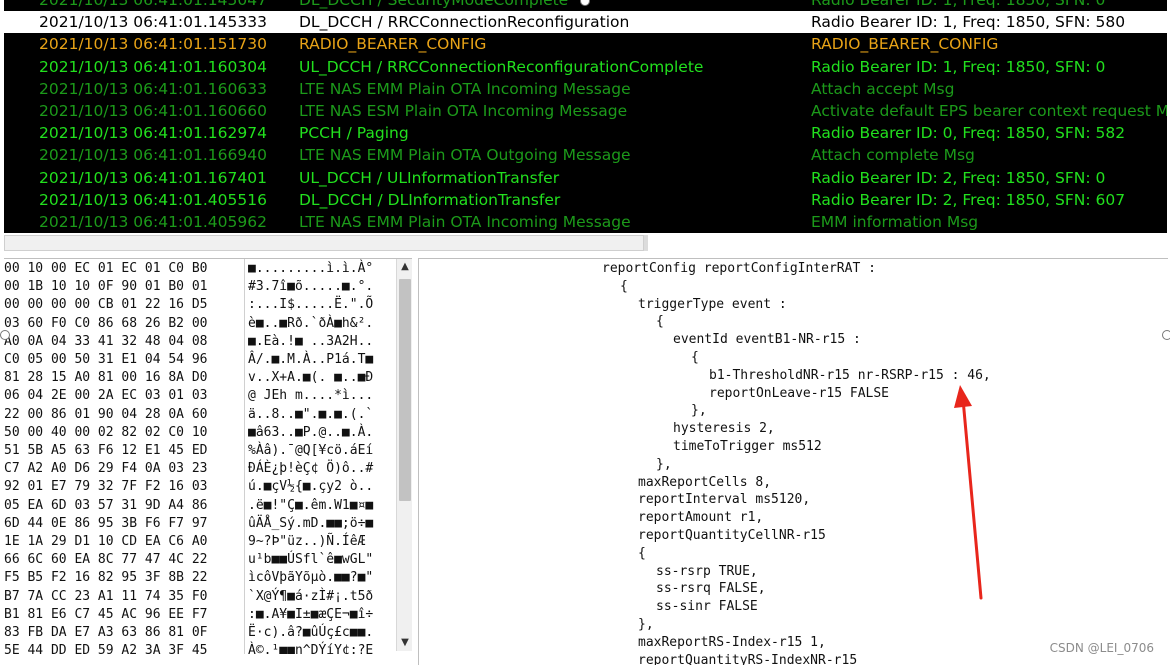  What do you see at coordinates (106, 523) in the screenshot?
I see `hex-bytes: 6D 44 0E 86 95 3B F6 F7 97` at bounding box center [106, 523].